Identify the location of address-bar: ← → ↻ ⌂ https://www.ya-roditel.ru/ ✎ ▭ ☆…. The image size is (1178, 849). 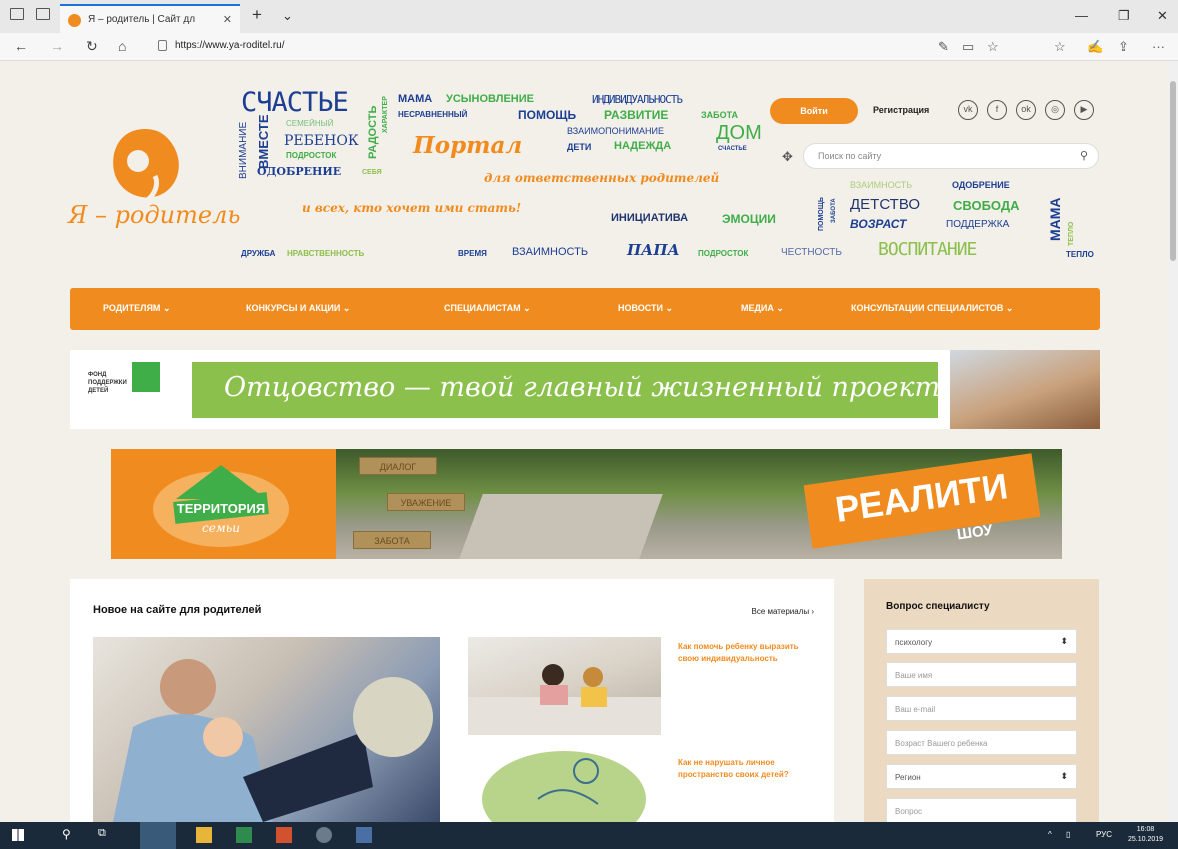
(589, 47).